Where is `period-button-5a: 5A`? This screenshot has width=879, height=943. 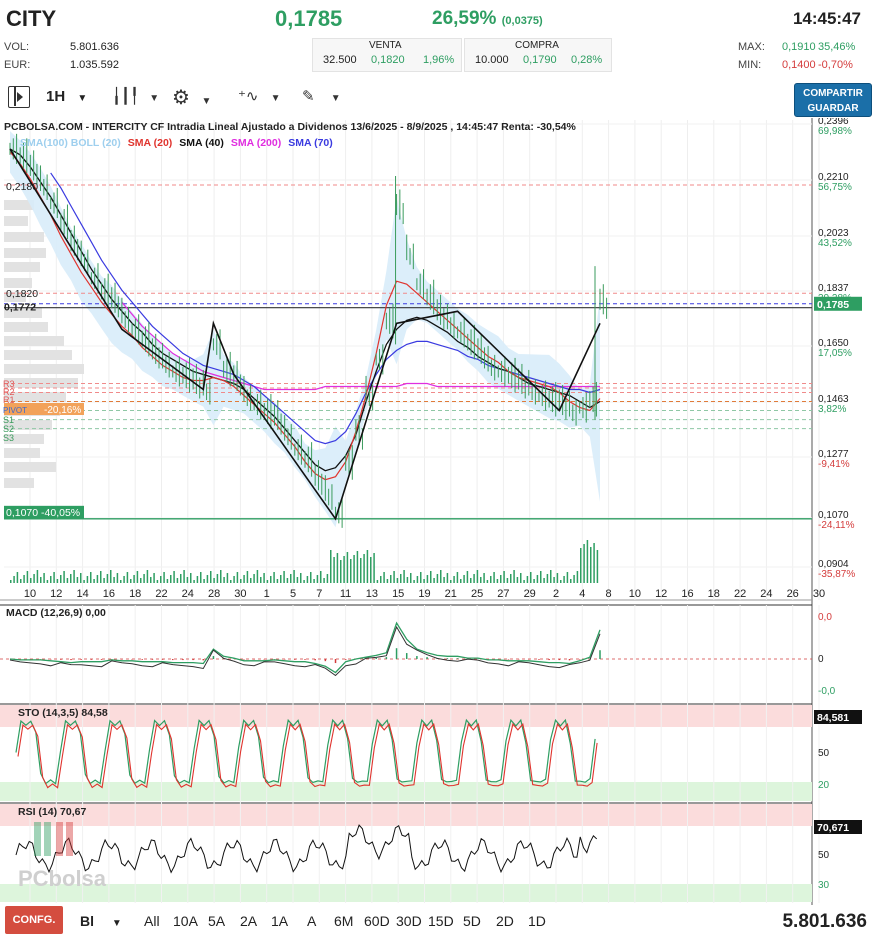
period-button-5a: 5A is located at coordinates (216, 921).